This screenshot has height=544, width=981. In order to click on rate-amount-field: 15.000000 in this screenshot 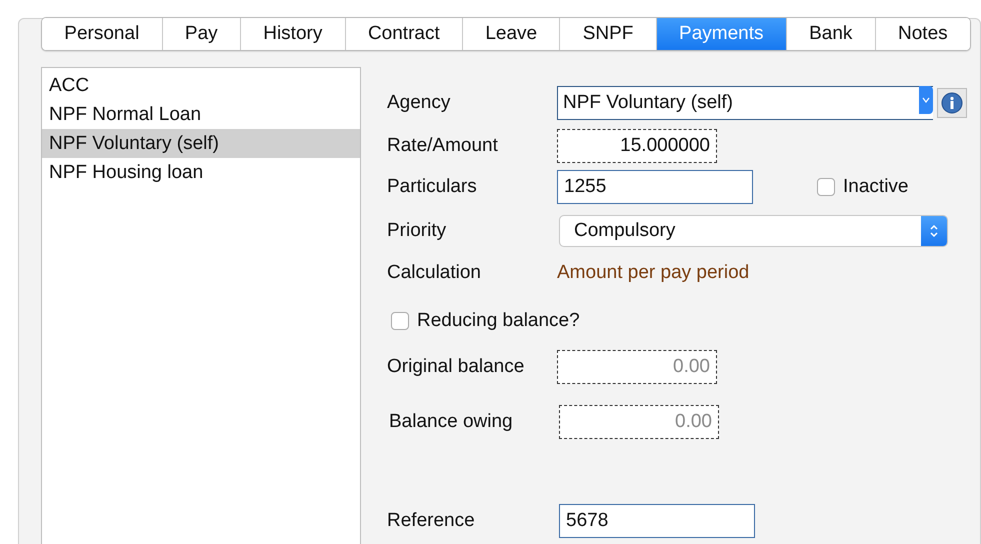, I will do `click(637, 146)`.